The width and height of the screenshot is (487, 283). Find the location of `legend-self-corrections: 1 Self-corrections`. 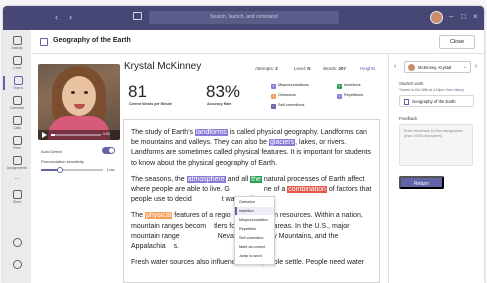

legend-self-corrections: 1 Self-corrections is located at coordinates (287, 106).